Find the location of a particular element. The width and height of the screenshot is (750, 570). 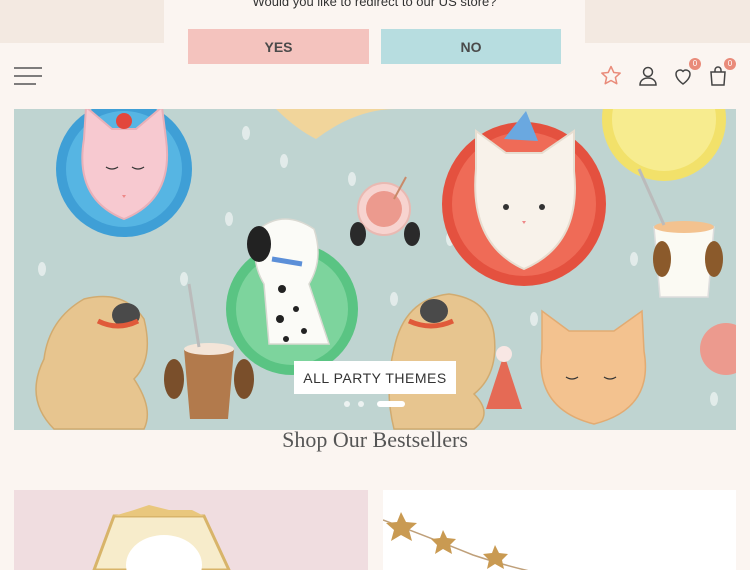

wishlist-heart-icon: 0 is located at coordinates (686, 73).